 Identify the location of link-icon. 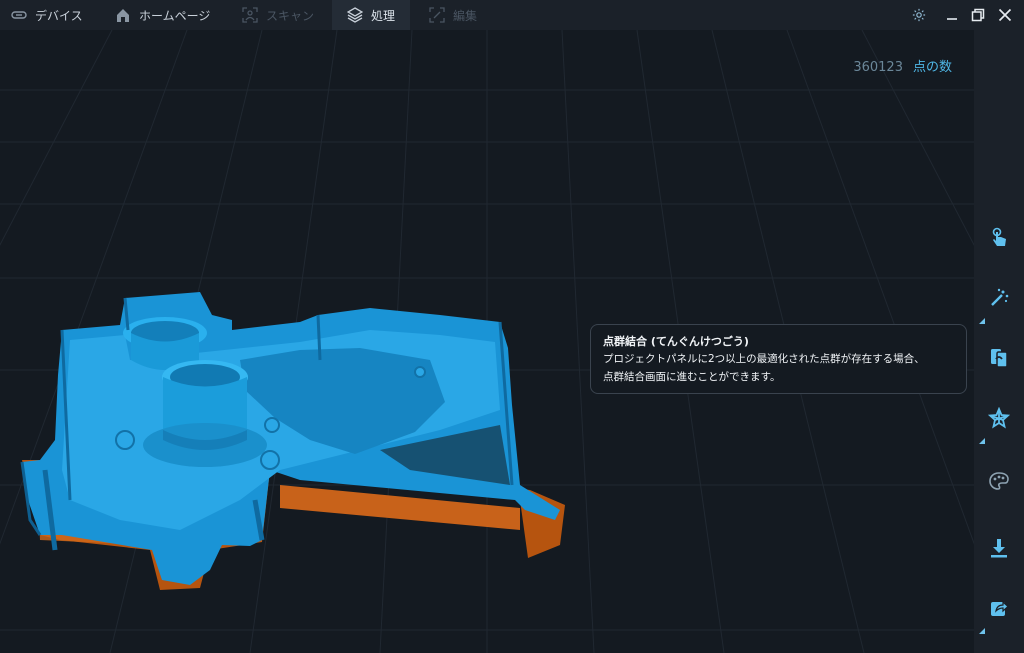
(19, 15).